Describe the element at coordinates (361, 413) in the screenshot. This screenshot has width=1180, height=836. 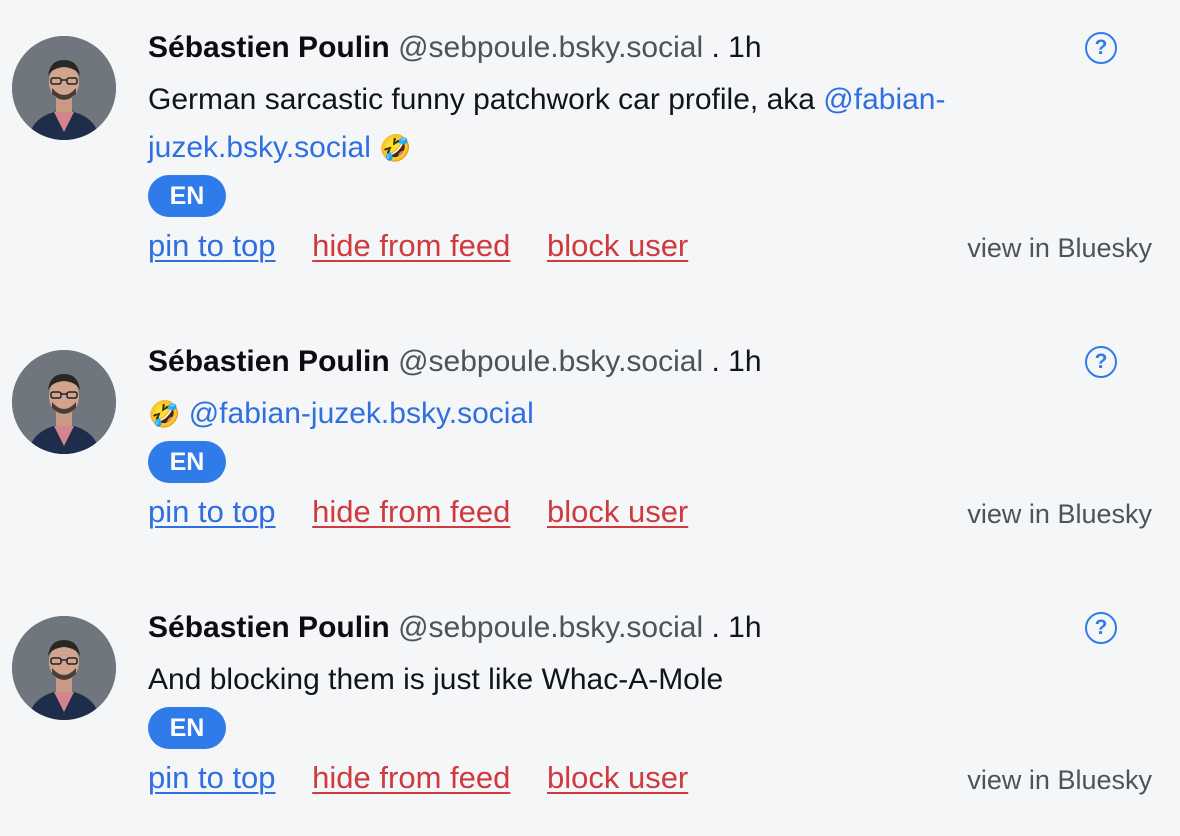
I see `mention-link: @fabian-juzek.bsky.social` at that location.